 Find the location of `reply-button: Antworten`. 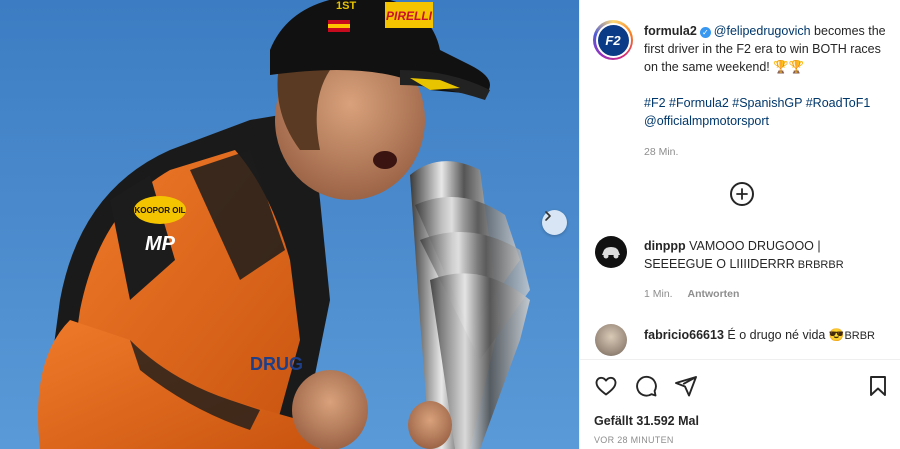

reply-button: Antworten is located at coordinates (714, 294).